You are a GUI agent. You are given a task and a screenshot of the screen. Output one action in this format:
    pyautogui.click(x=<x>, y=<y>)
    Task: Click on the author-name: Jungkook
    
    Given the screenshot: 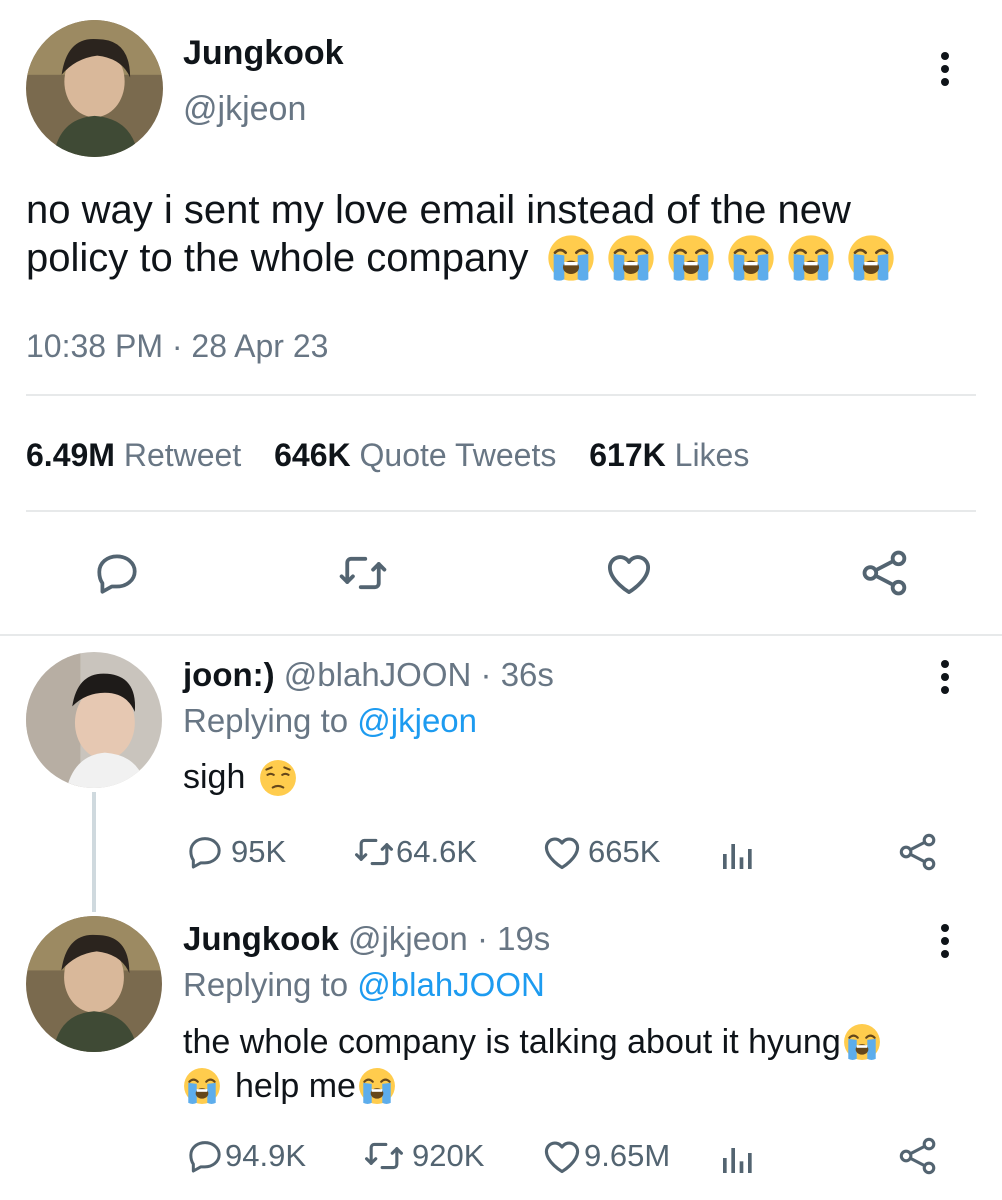 What is the action you would take?
    pyautogui.click(x=263, y=53)
    